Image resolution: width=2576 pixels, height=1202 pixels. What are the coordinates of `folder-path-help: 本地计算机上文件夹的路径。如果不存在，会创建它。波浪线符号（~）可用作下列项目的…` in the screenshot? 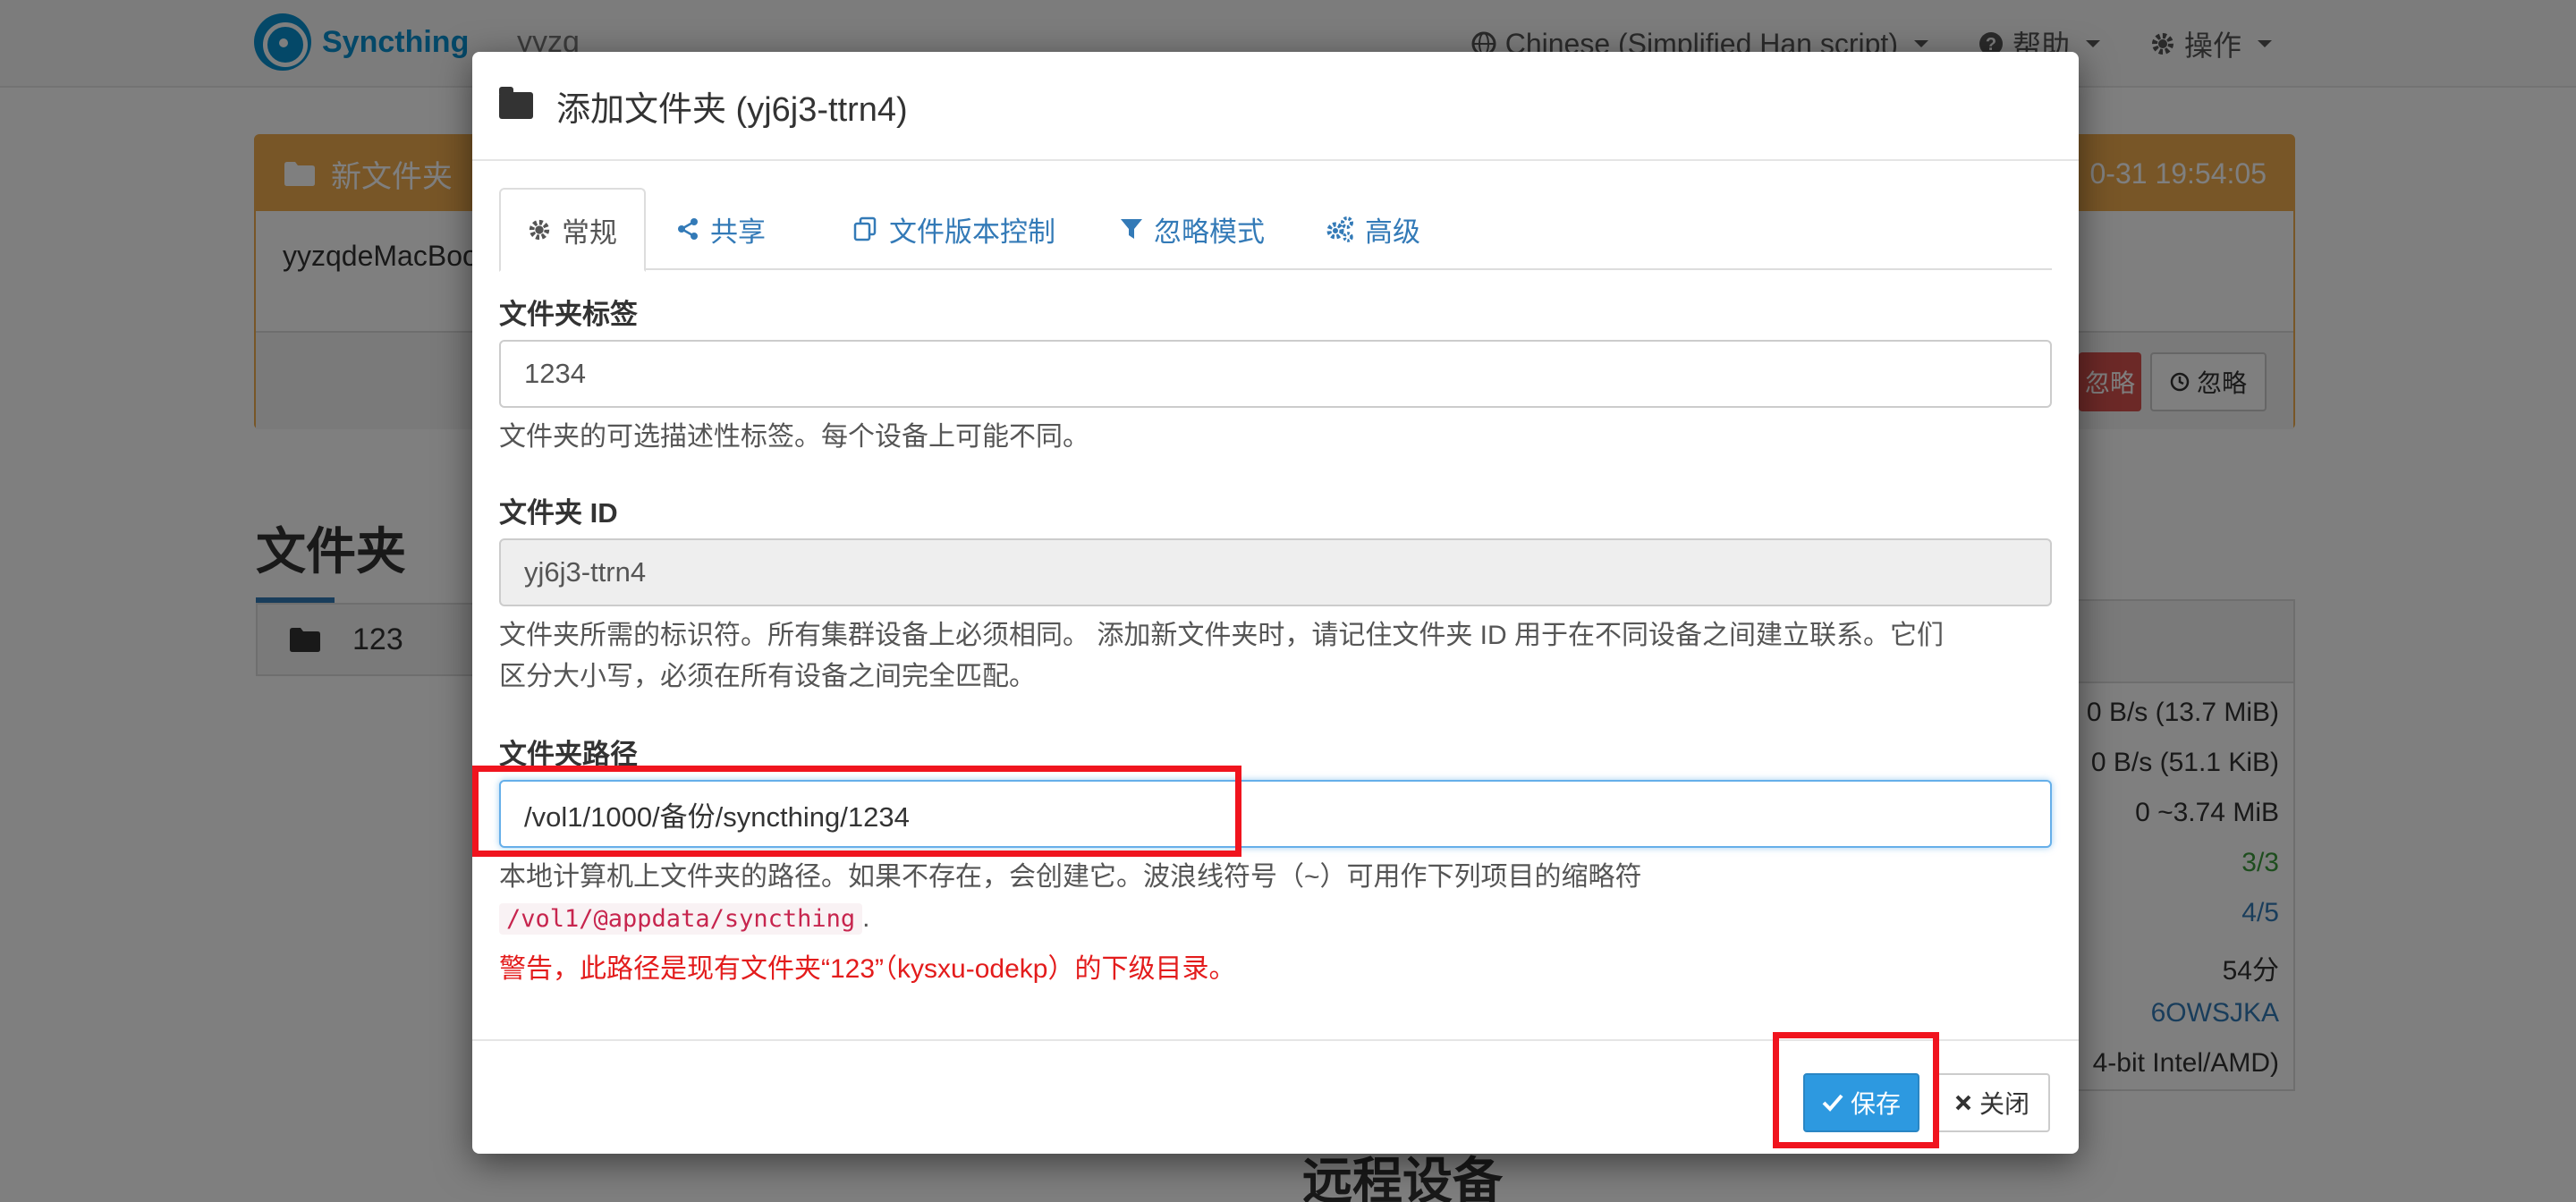 It's located at (1070, 877).